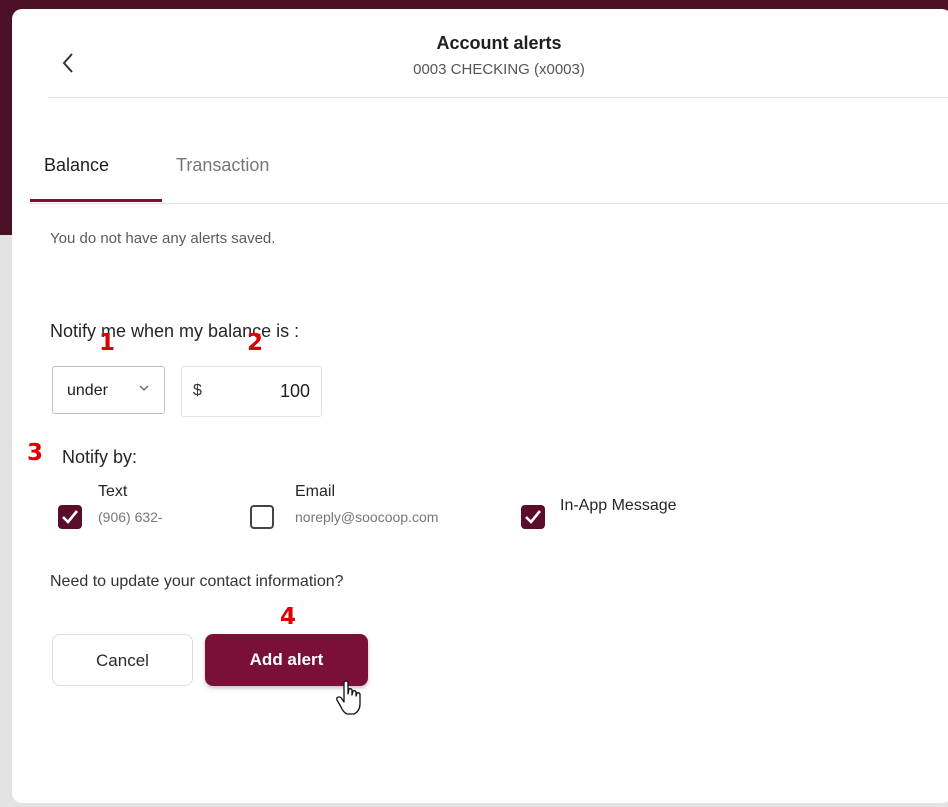  Describe the element at coordinates (498, 97) in the screenshot. I see `header-divider` at that location.